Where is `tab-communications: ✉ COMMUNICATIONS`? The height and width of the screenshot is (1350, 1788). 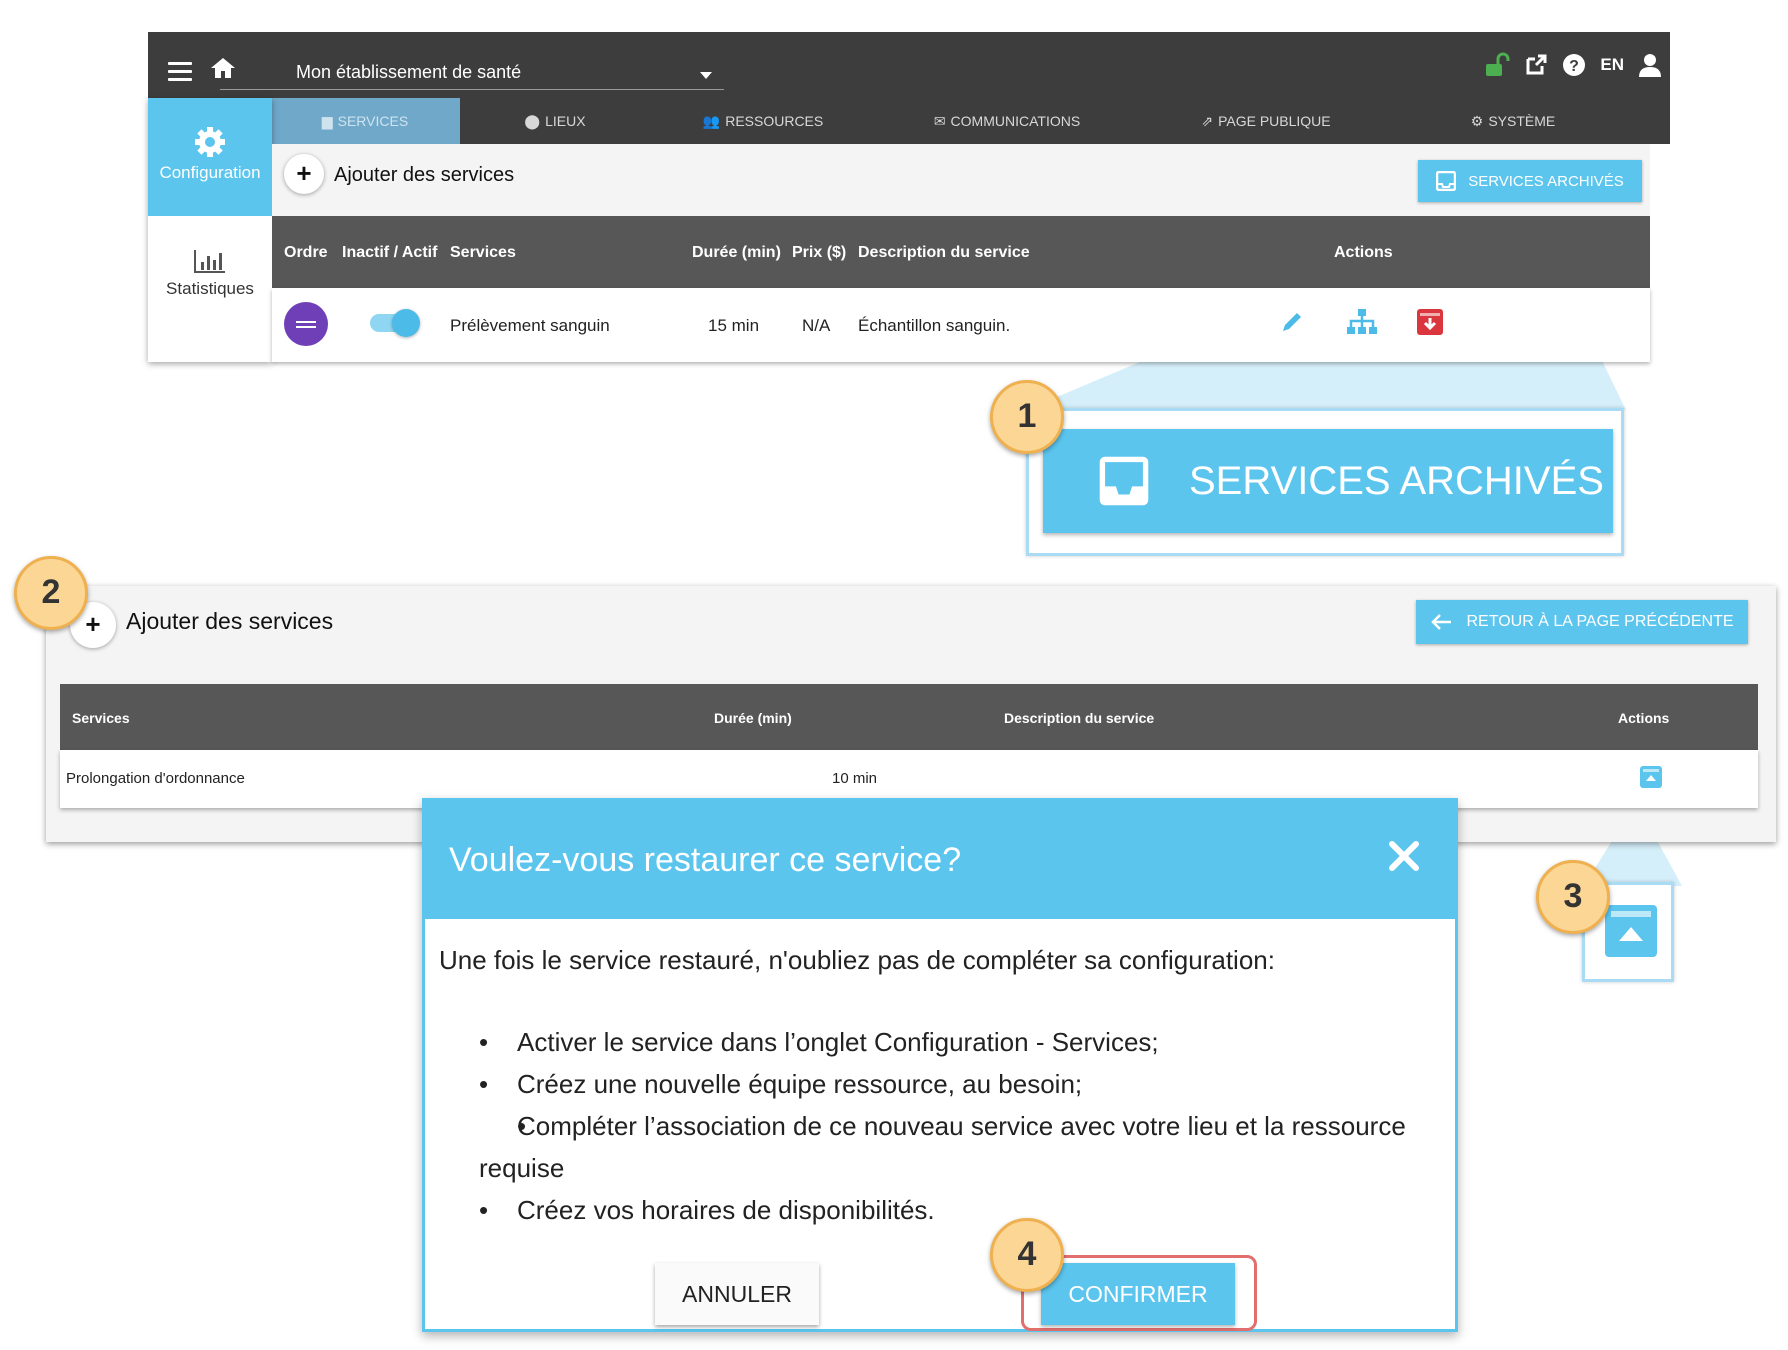
tab-communications: ✉ COMMUNICATIONS is located at coordinates (1007, 121).